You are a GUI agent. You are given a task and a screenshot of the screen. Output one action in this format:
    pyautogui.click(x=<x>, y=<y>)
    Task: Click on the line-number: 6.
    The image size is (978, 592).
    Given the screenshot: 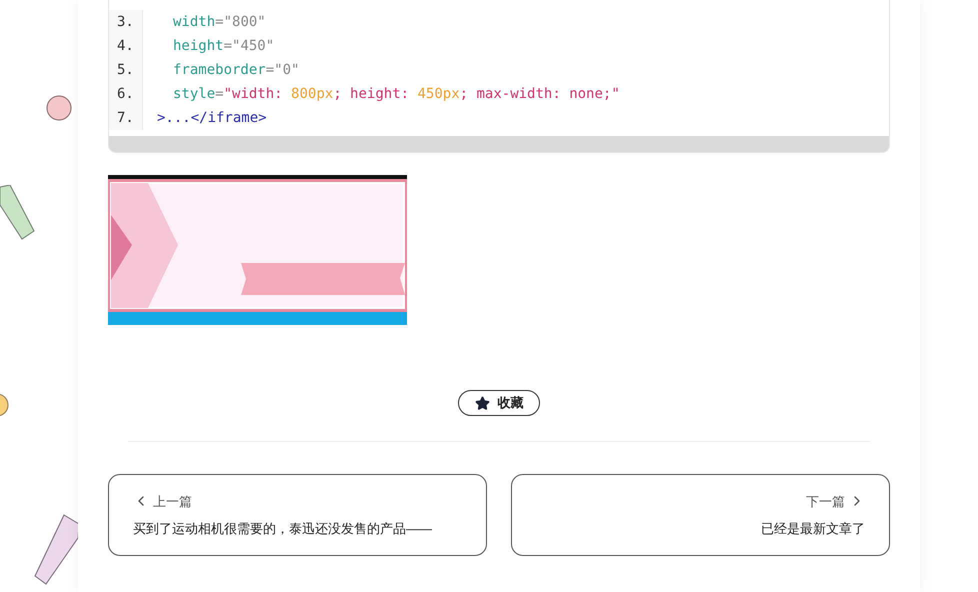 What is the action you would take?
    pyautogui.click(x=125, y=94)
    